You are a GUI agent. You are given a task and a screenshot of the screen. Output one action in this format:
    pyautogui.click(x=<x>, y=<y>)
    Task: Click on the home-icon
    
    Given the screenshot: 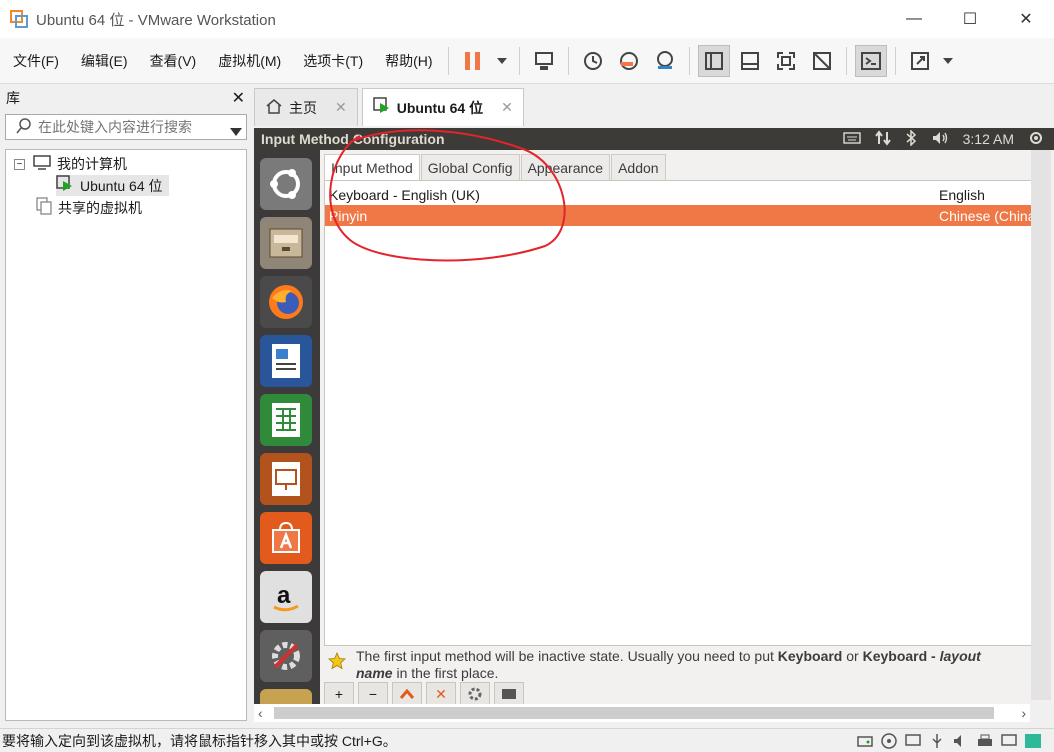 What is the action you would take?
    pyautogui.click(x=274, y=107)
    